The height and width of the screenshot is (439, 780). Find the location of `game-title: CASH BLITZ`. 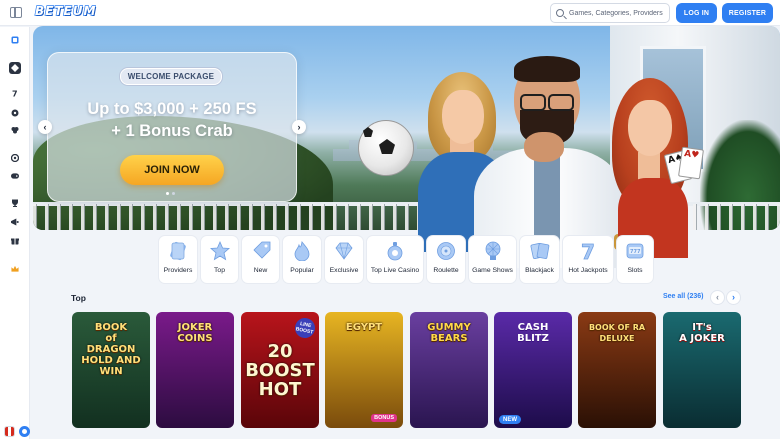

game-title: CASH BLITZ is located at coordinates (533, 333).